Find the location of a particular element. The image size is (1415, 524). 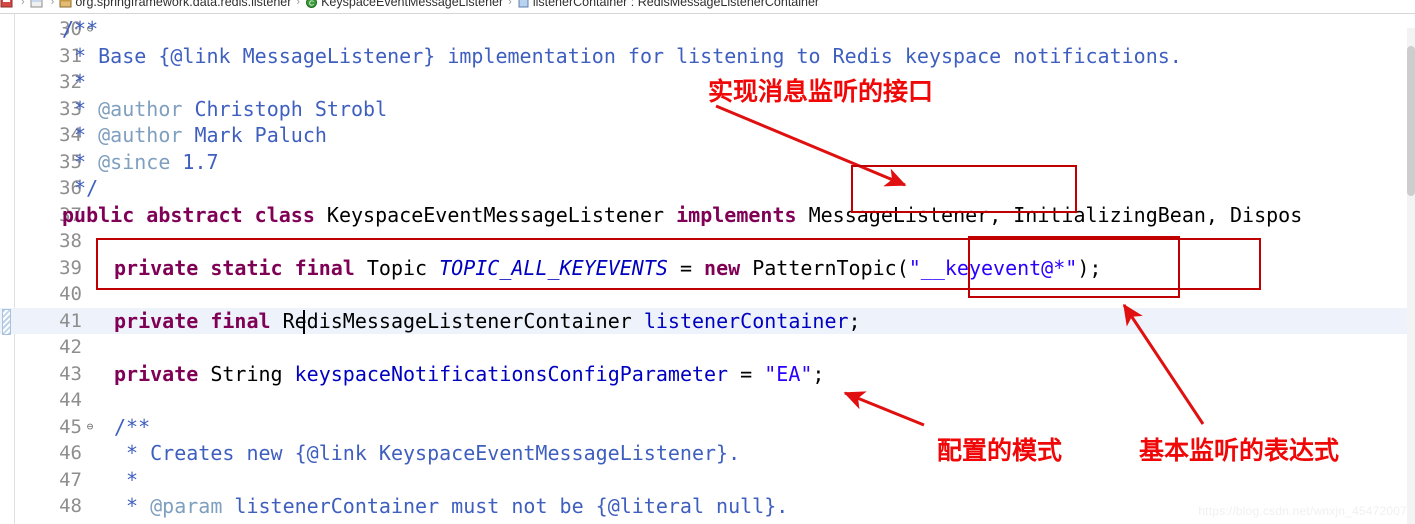

text-caret is located at coordinates (304, 321).